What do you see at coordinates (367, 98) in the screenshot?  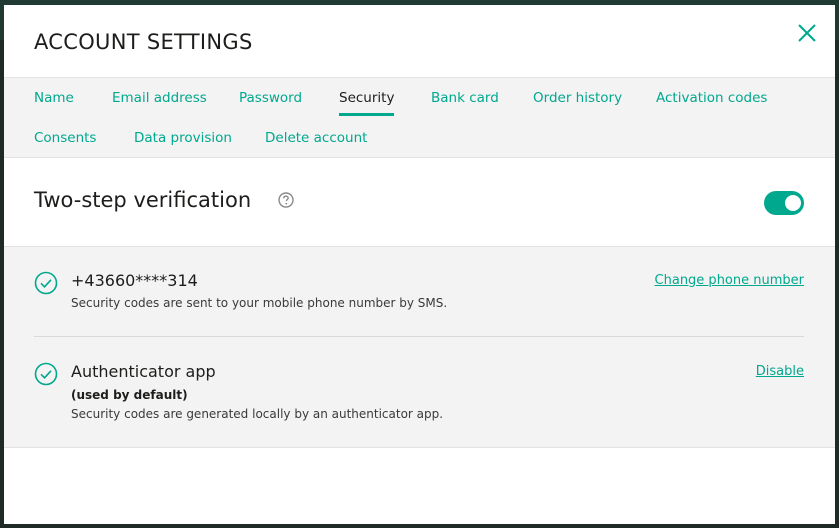 I see `tab-security-label: Security` at bounding box center [367, 98].